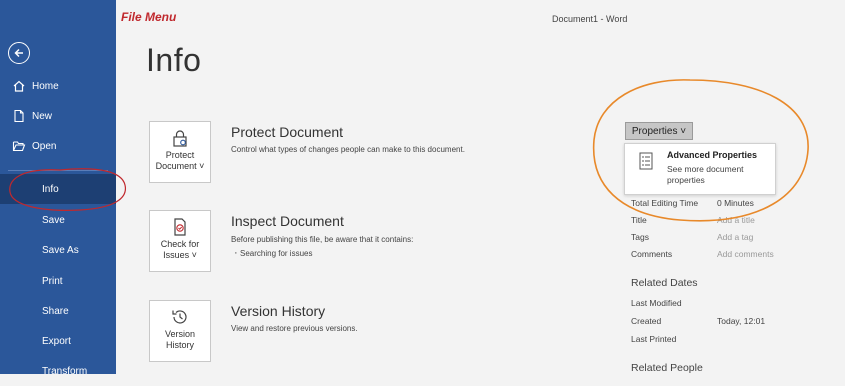 This screenshot has height=386, width=845. What do you see at coordinates (652, 254) in the screenshot?
I see `comments-label: Comments` at bounding box center [652, 254].